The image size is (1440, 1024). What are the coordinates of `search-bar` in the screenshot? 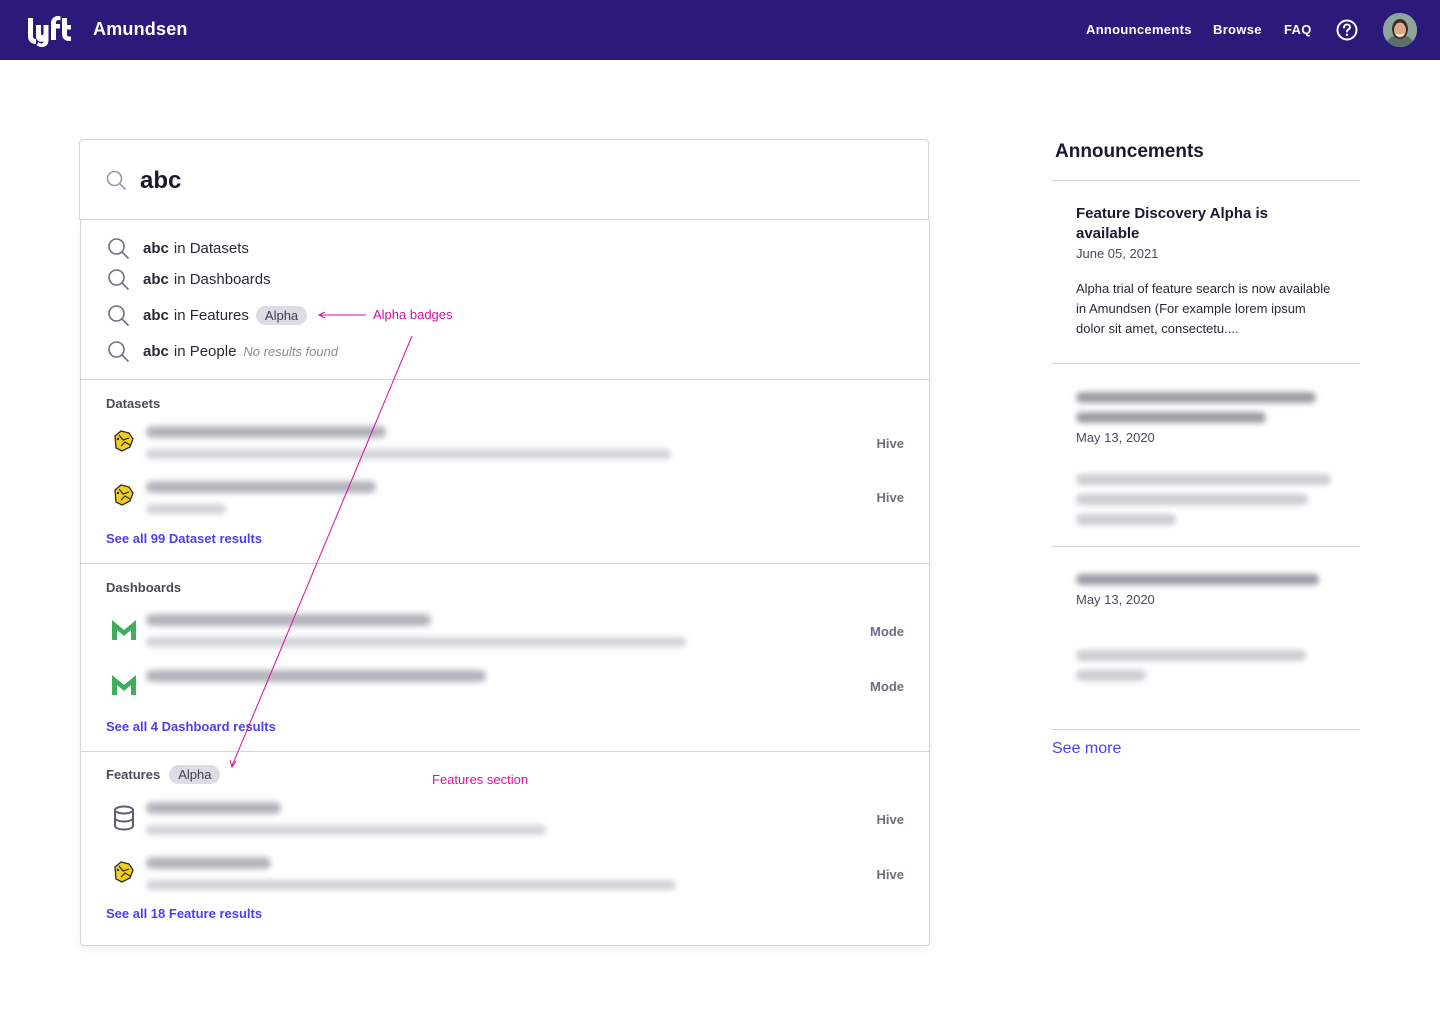 It's located at (504, 179).